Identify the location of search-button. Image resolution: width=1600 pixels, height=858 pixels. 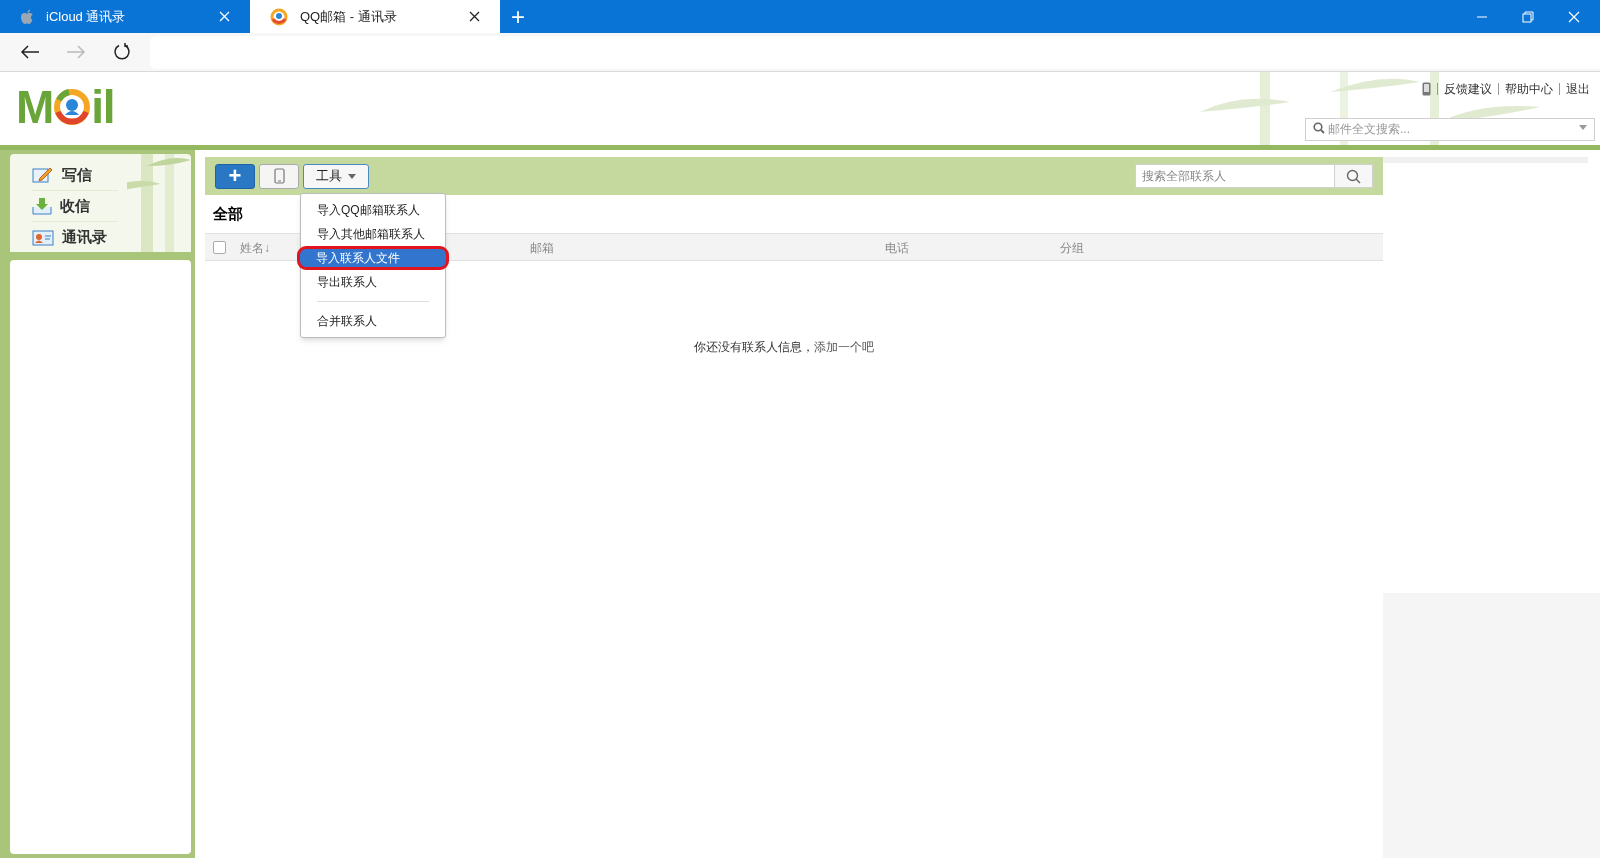
(1354, 176).